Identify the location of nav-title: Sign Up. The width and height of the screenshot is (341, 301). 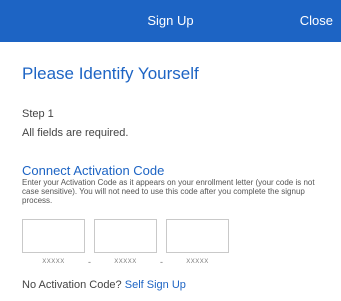
(170, 20).